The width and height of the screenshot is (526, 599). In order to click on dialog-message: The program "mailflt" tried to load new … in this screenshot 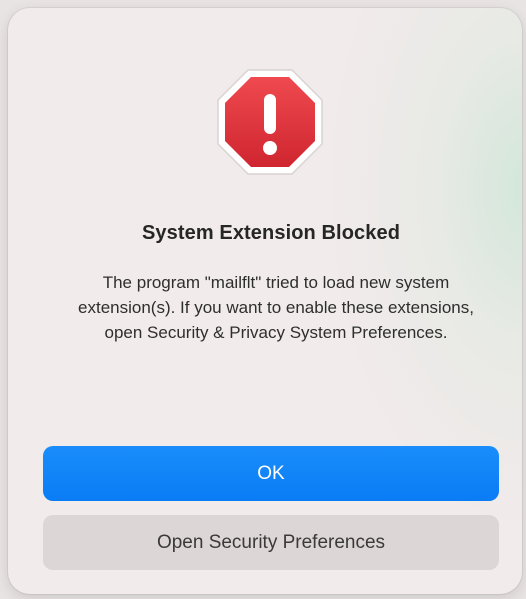, I will do `click(276, 307)`.